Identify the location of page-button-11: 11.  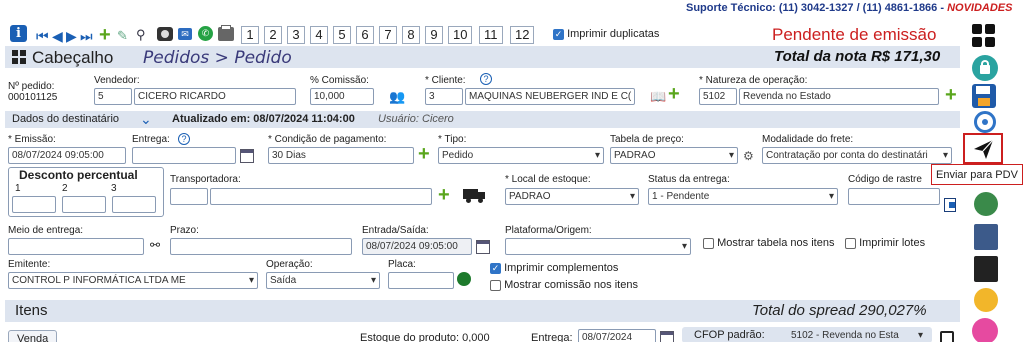
(491, 35).